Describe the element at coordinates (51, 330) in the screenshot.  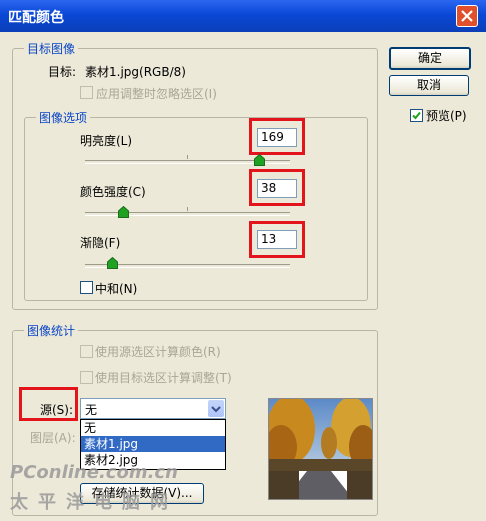
I see `image-stats-legend: 图像统计` at that location.